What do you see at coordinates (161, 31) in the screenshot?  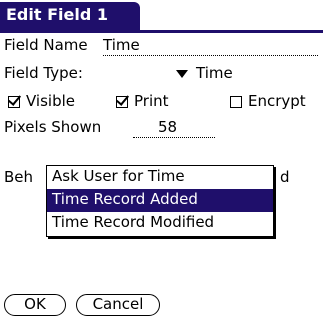 I see `title-underline` at bounding box center [161, 31].